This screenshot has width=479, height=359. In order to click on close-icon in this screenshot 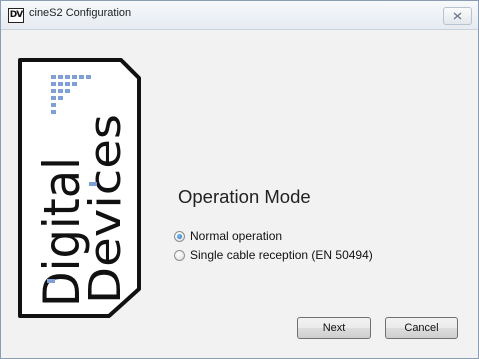, I will do `click(457, 16)`.